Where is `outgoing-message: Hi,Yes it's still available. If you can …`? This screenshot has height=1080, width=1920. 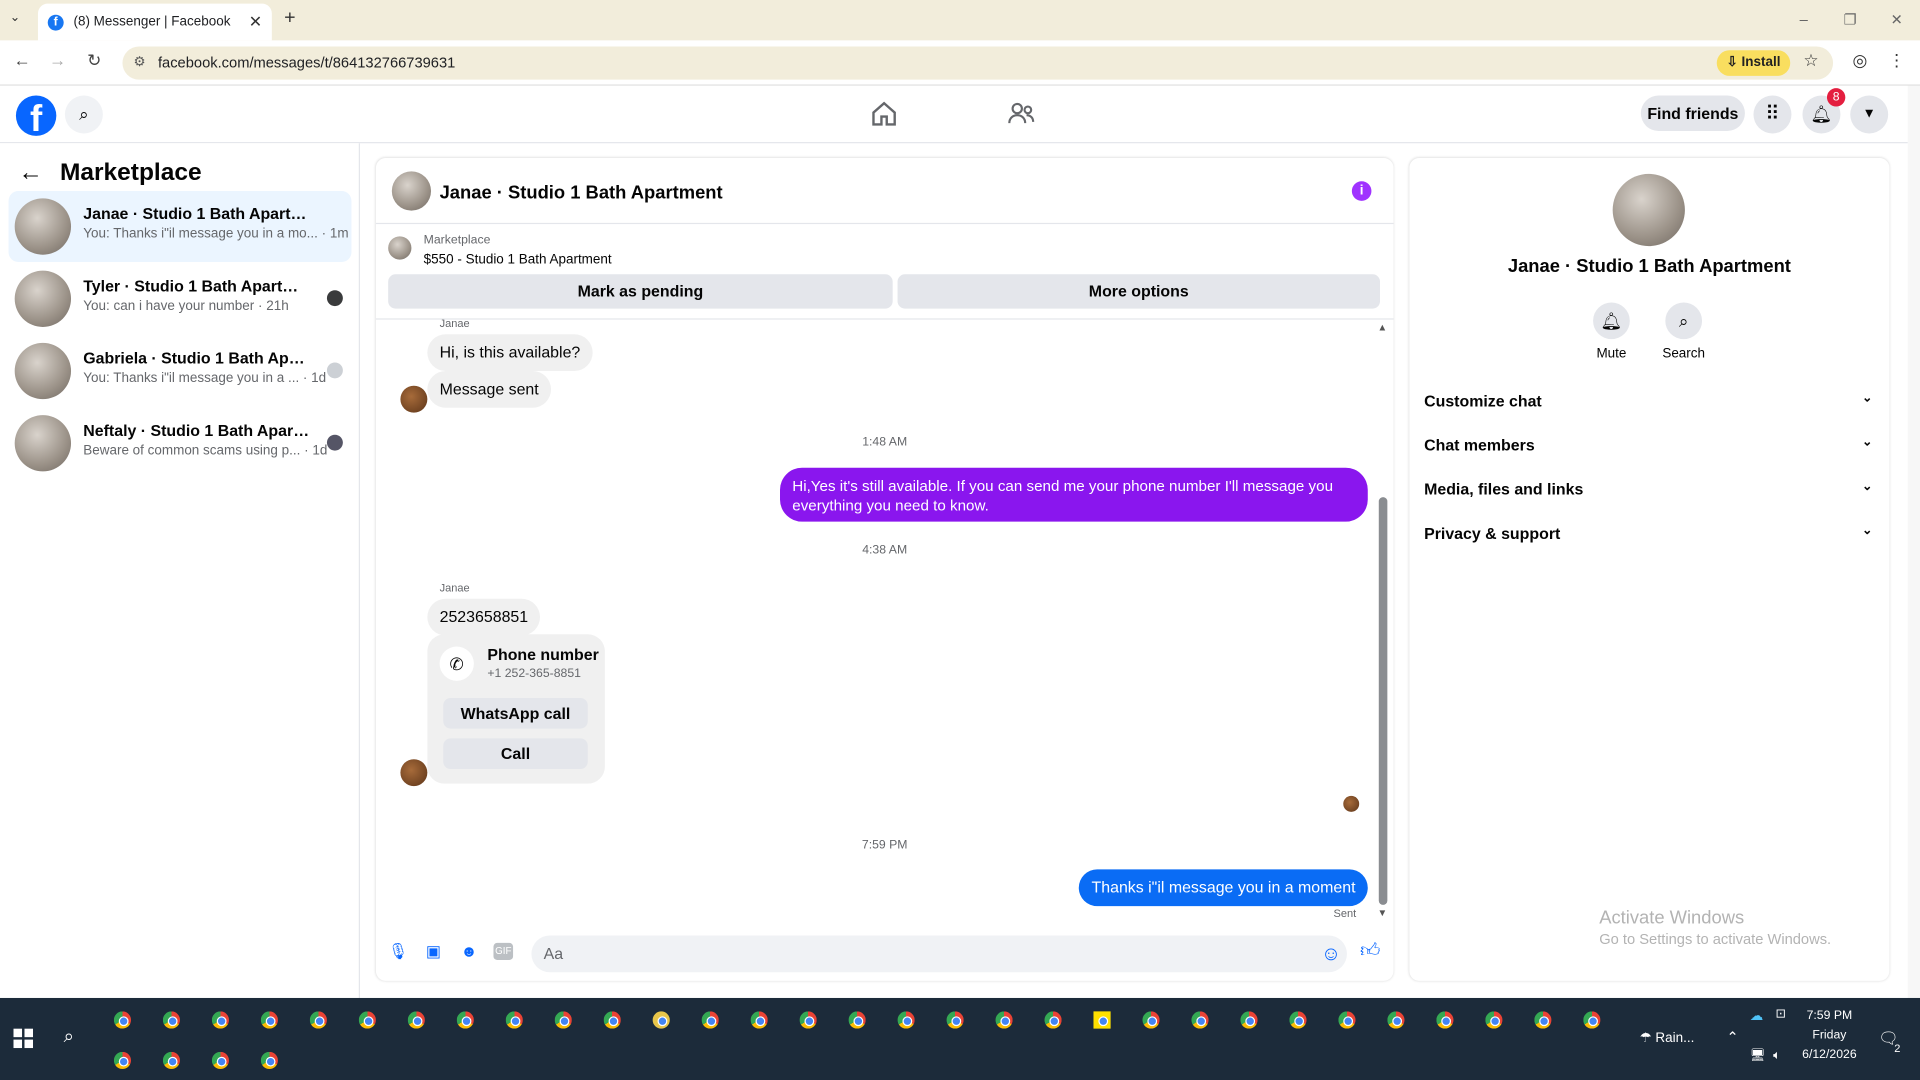
outgoing-message: Hi,Yes it's still available. If you can … is located at coordinates (1074, 494).